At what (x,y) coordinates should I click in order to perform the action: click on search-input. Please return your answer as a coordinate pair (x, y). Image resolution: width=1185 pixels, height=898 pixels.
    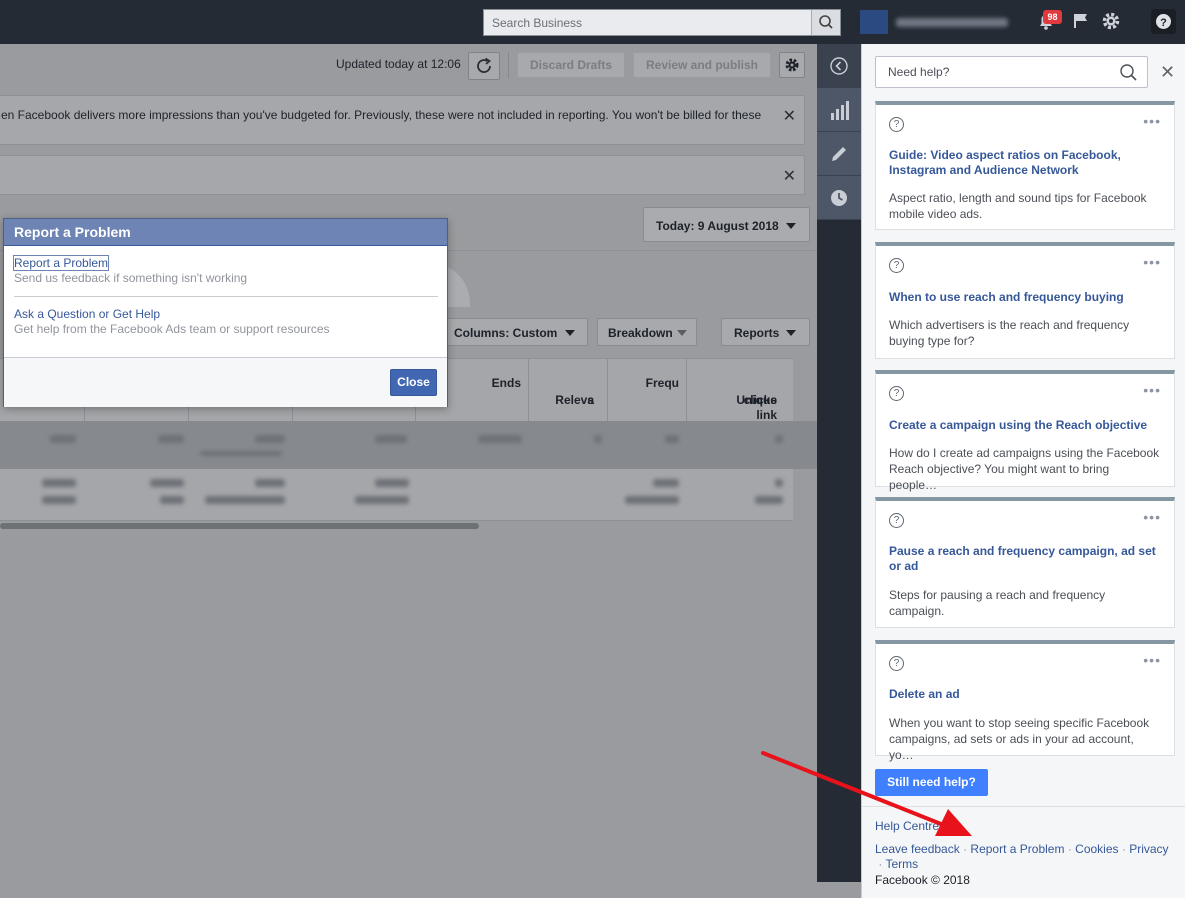
    Looking at the image, I should click on (648, 22).